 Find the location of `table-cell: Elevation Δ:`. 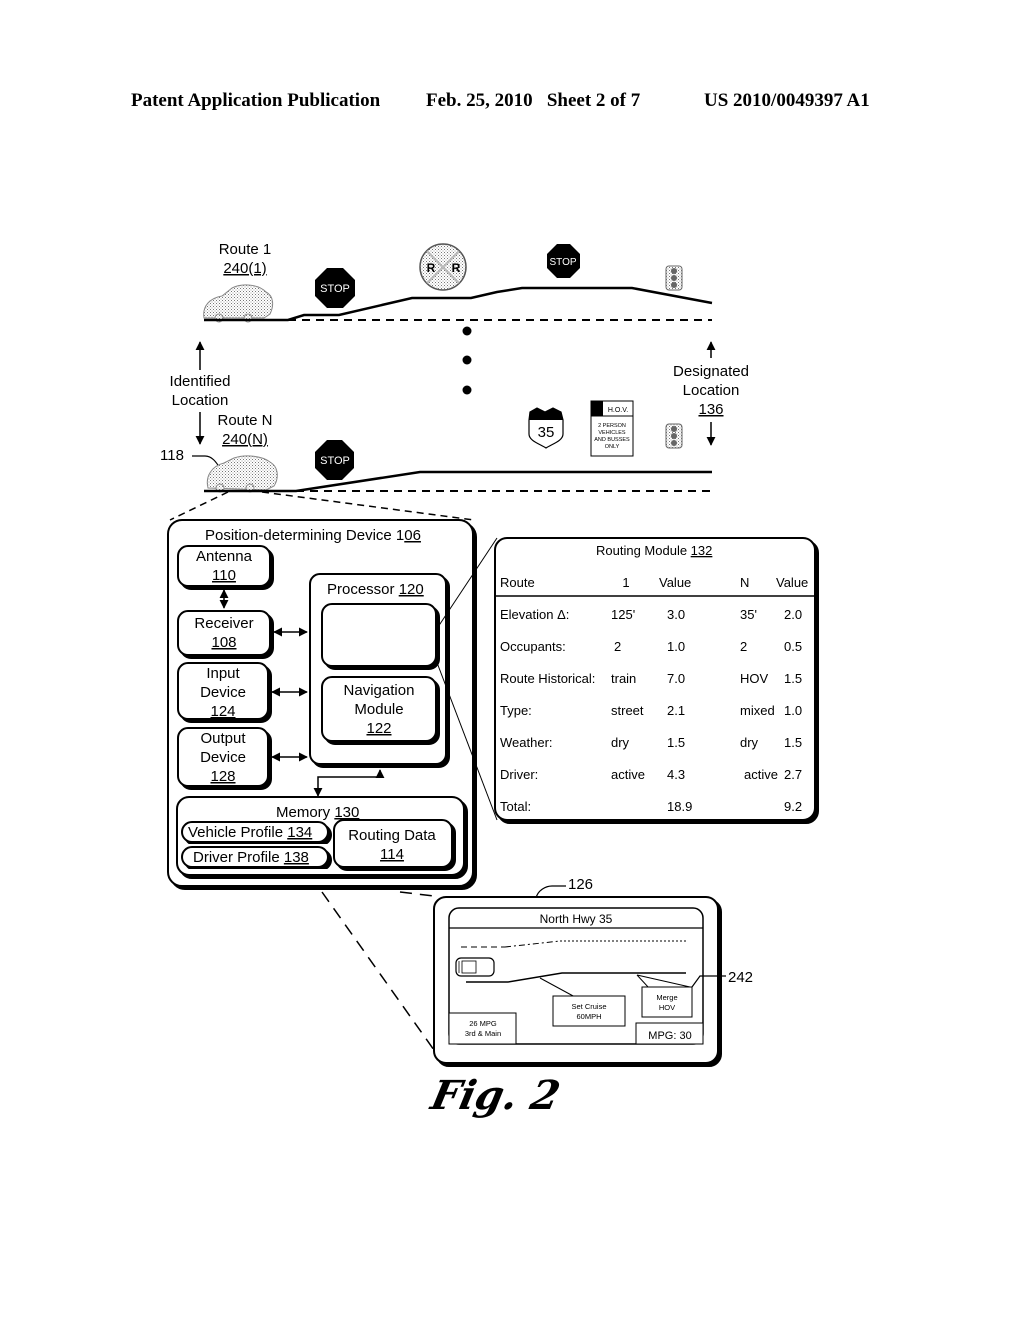

table-cell: Elevation Δ: is located at coordinates (534, 614).